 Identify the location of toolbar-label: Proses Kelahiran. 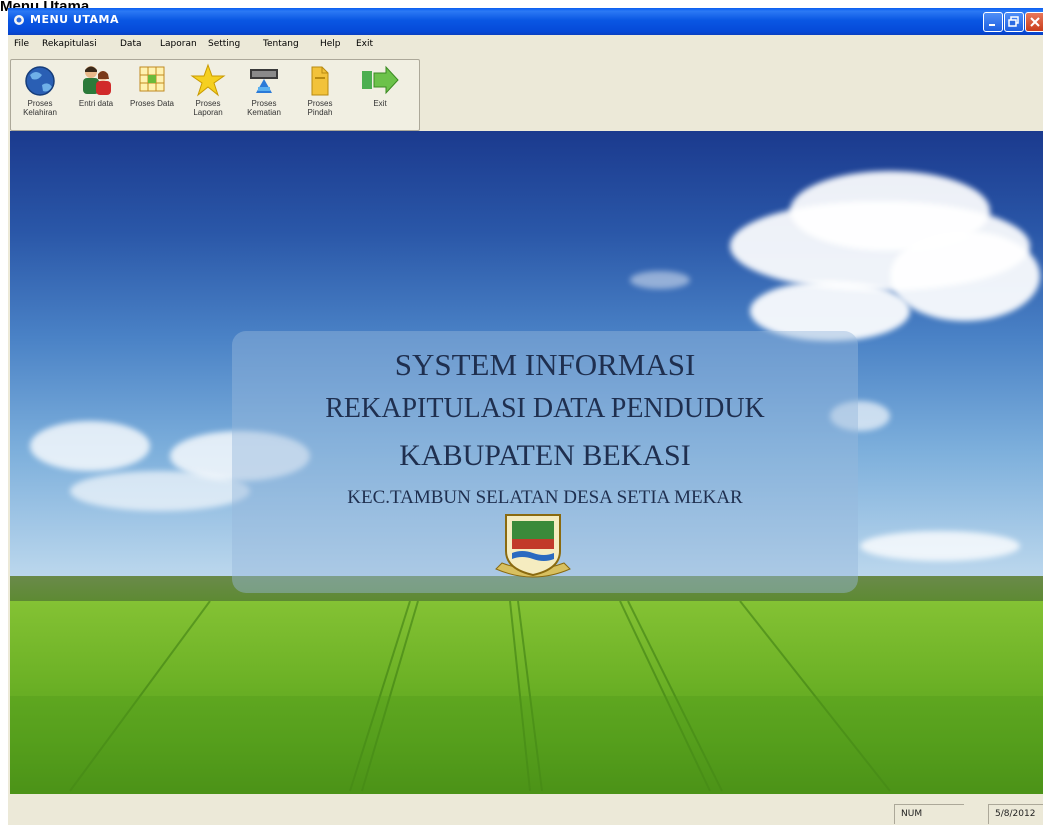
(40, 108).